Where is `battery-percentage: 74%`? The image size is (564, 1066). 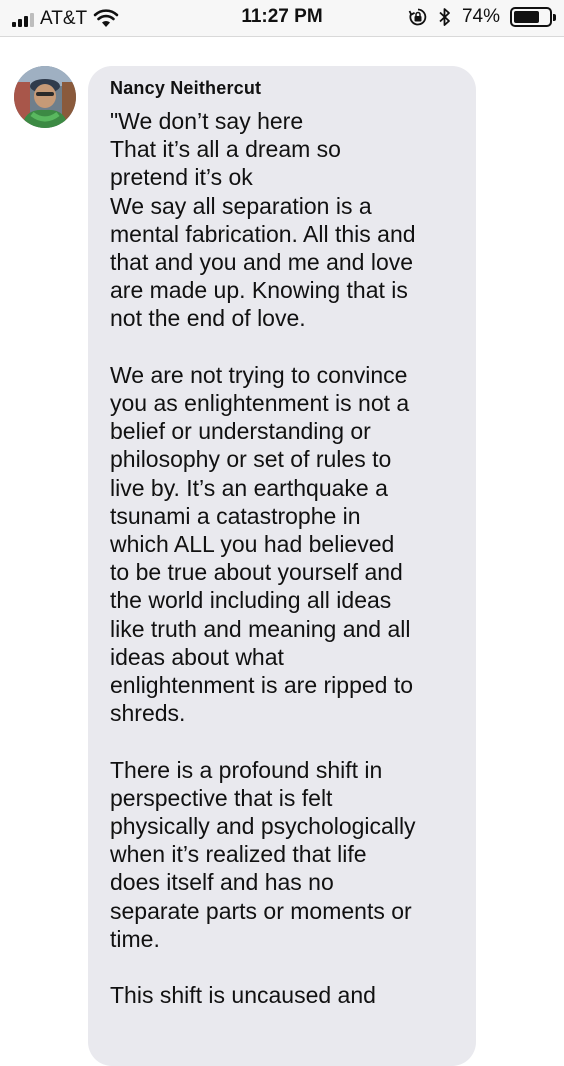 battery-percentage: 74% is located at coordinates (480, 16).